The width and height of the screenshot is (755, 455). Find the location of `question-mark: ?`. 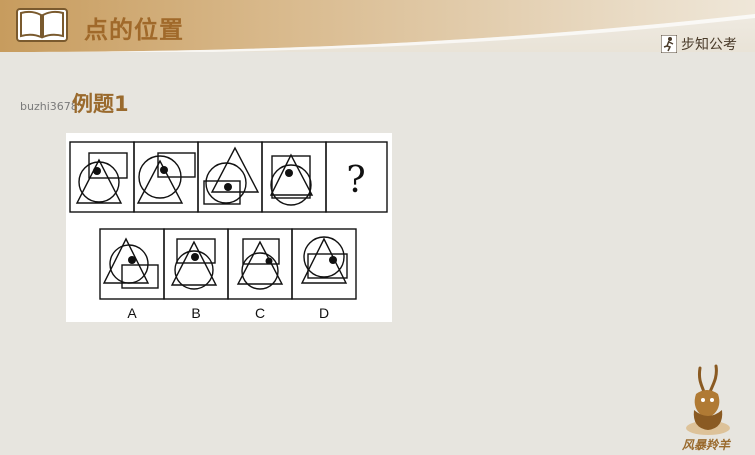

question-mark: ? is located at coordinates (355, 180).